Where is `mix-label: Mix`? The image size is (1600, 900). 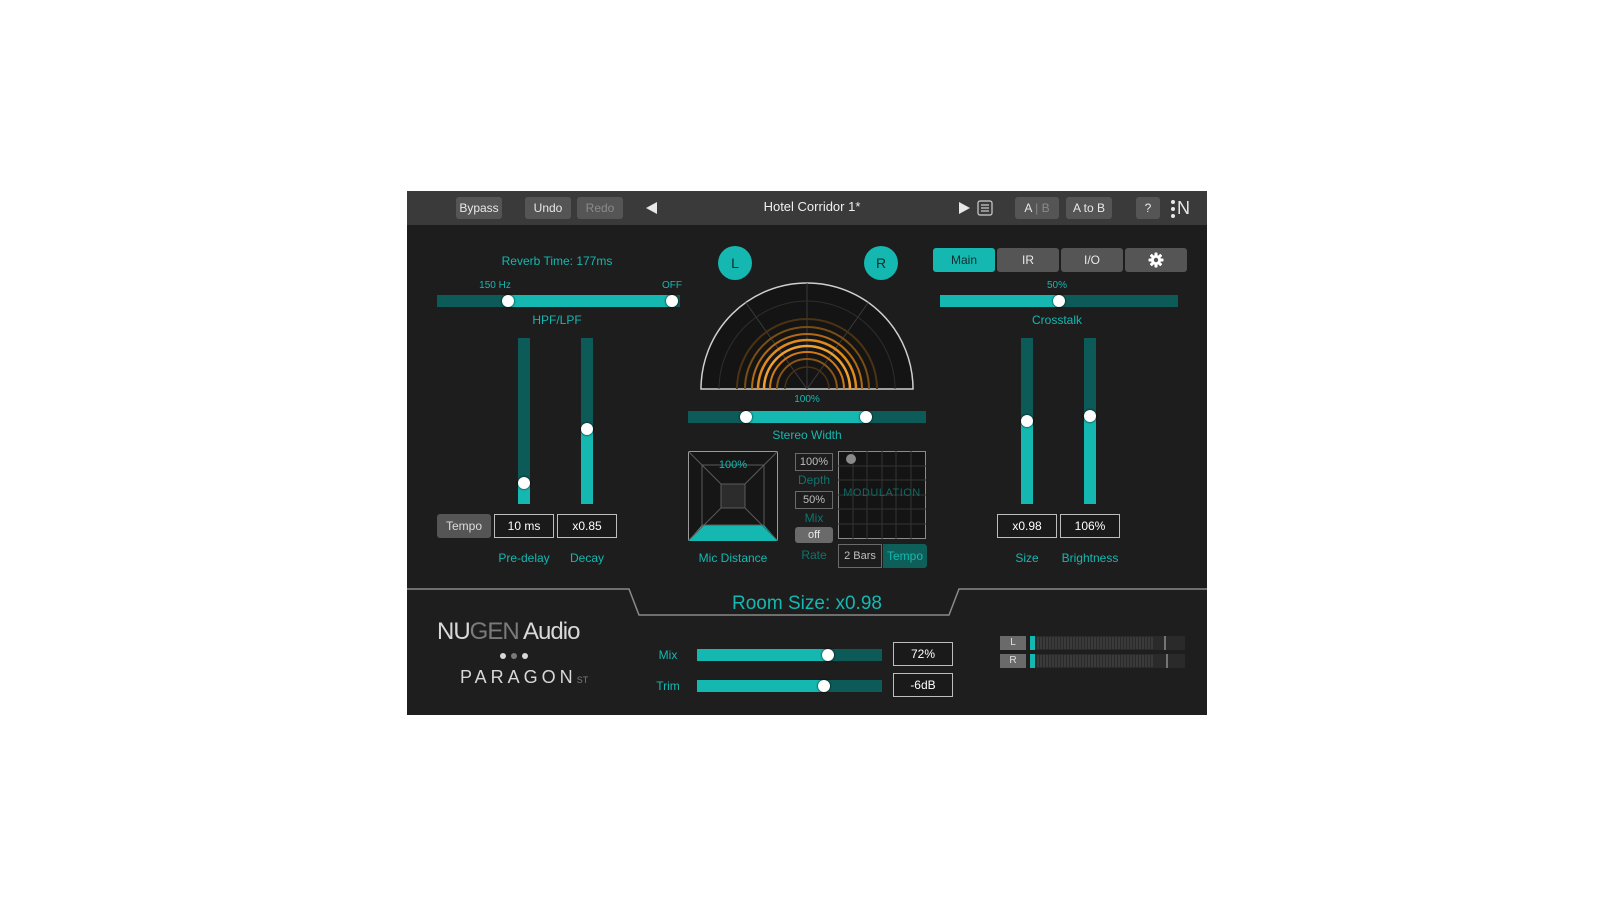 mix-label: Mix is located at coordinates (668, 655).